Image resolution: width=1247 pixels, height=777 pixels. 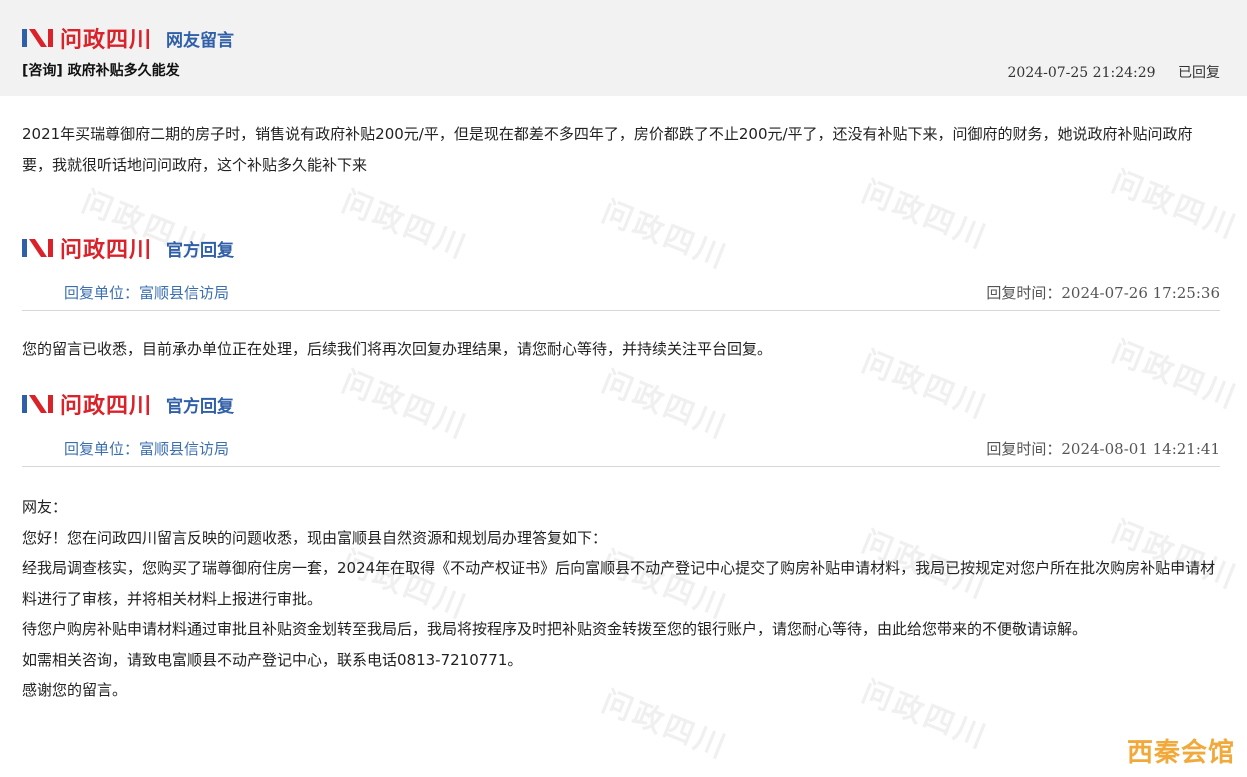 I want to click on corner-logo: 西秦会馆, so click(x=1180, y=753).